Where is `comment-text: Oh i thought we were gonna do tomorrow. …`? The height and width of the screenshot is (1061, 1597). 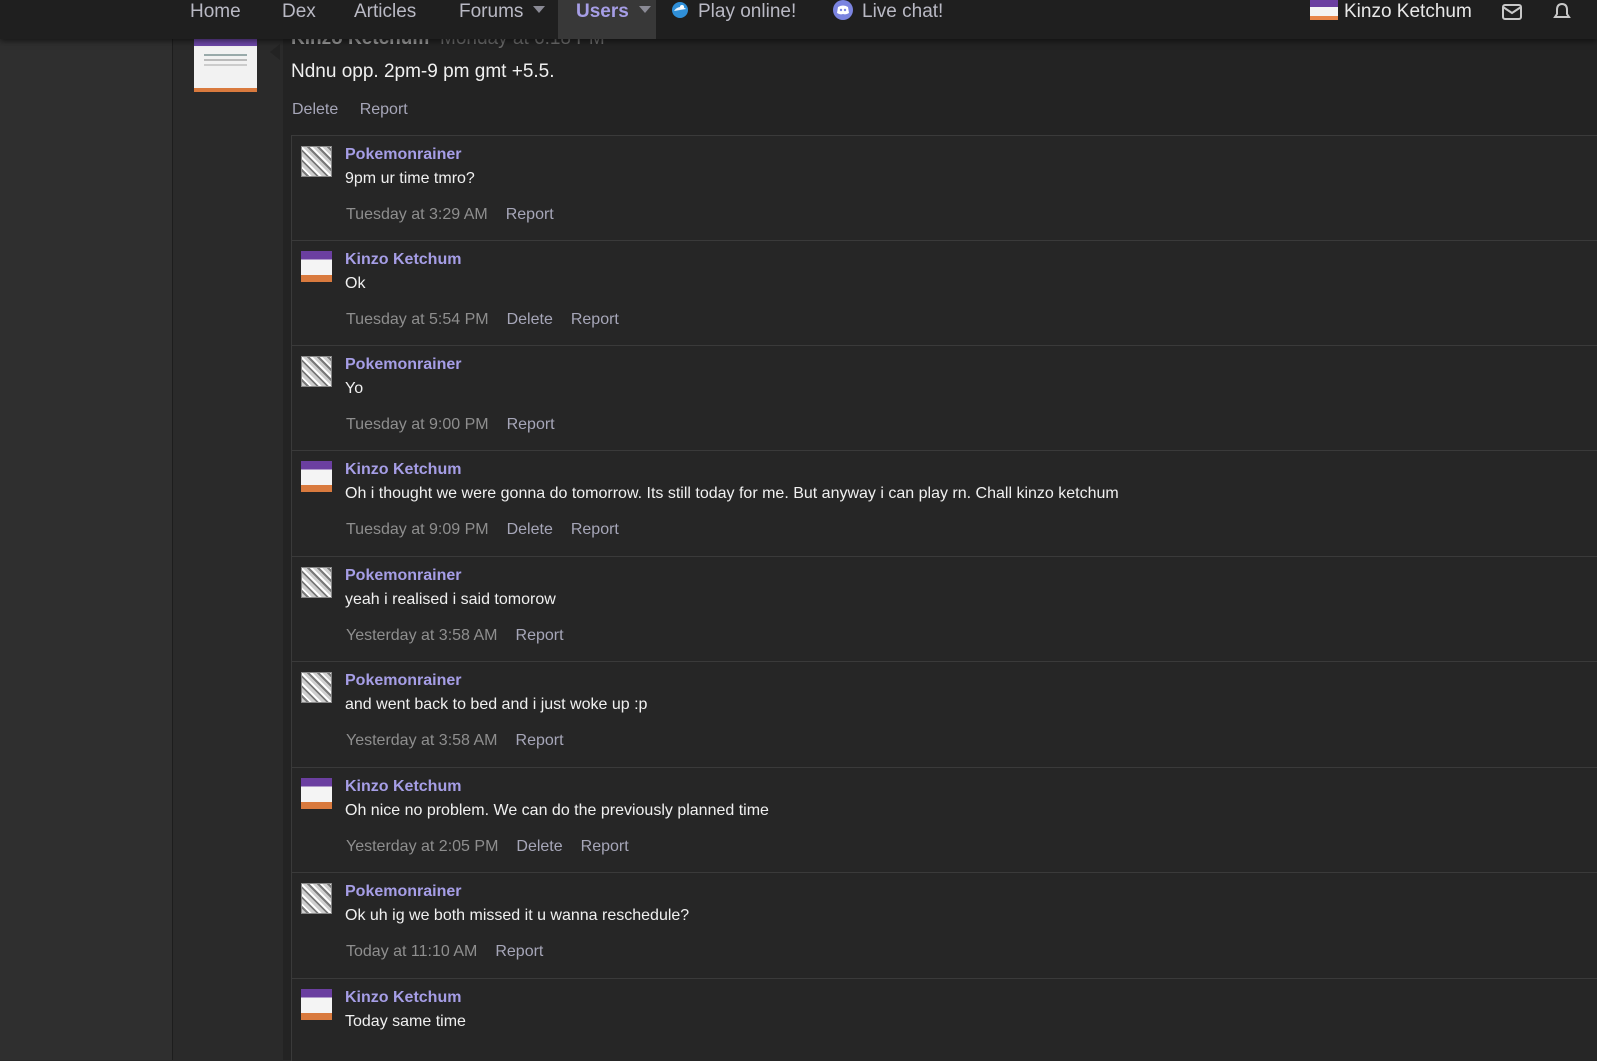
comment-text: Oh i thought we were gonna do tomorrow. … is located at coordinates (732, 493).